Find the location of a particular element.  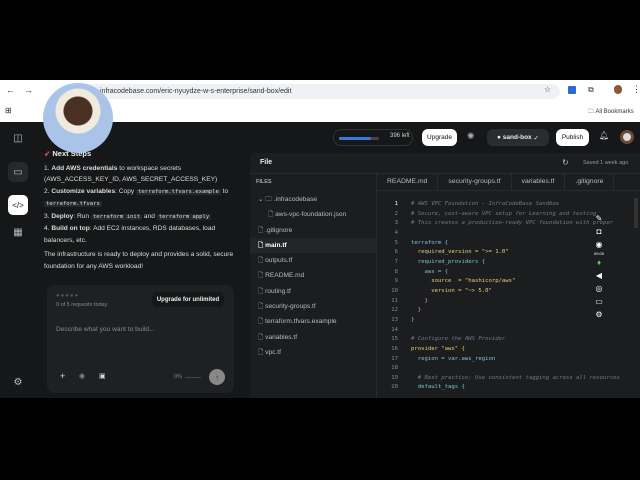

code-text: version = "~> 5.0" is located at coordinates (451, 290).